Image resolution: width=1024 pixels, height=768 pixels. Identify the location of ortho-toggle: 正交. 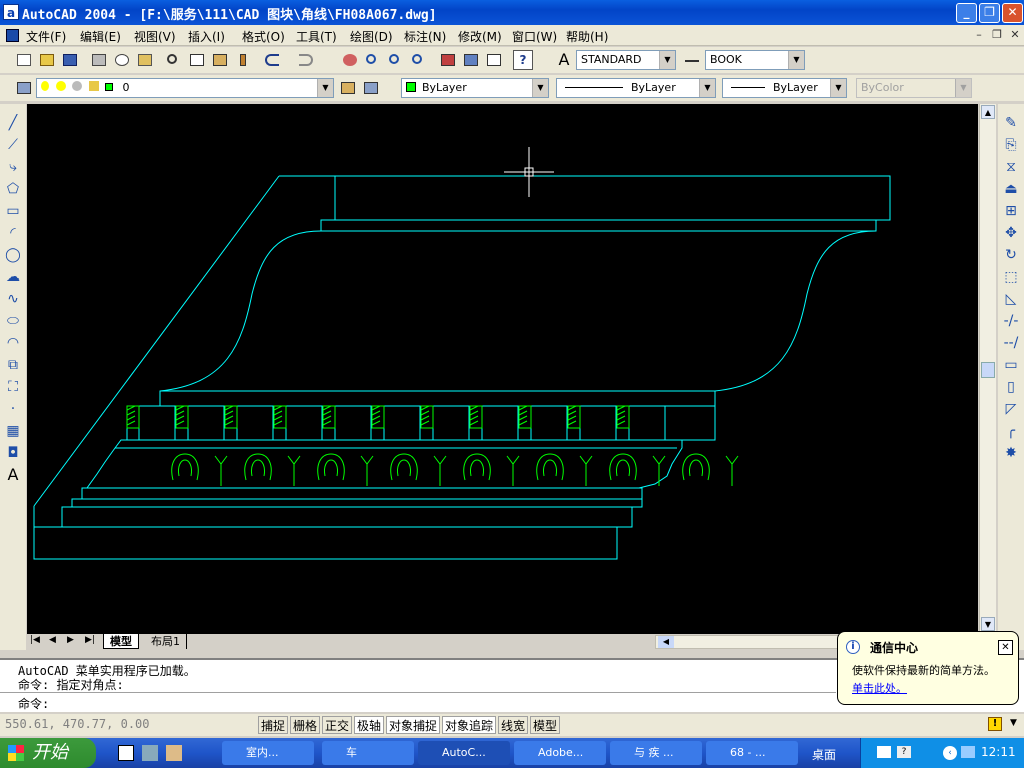
(337, 725).